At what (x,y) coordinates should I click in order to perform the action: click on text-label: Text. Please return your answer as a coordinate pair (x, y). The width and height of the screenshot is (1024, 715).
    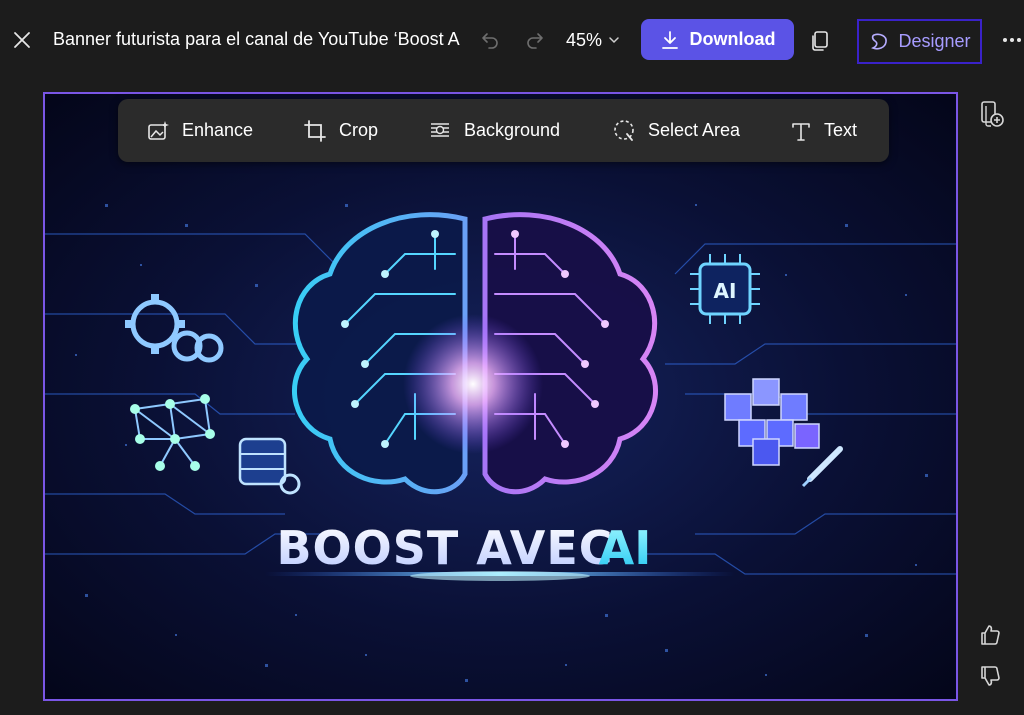
    Looking at the image, I should click on (841, 130).